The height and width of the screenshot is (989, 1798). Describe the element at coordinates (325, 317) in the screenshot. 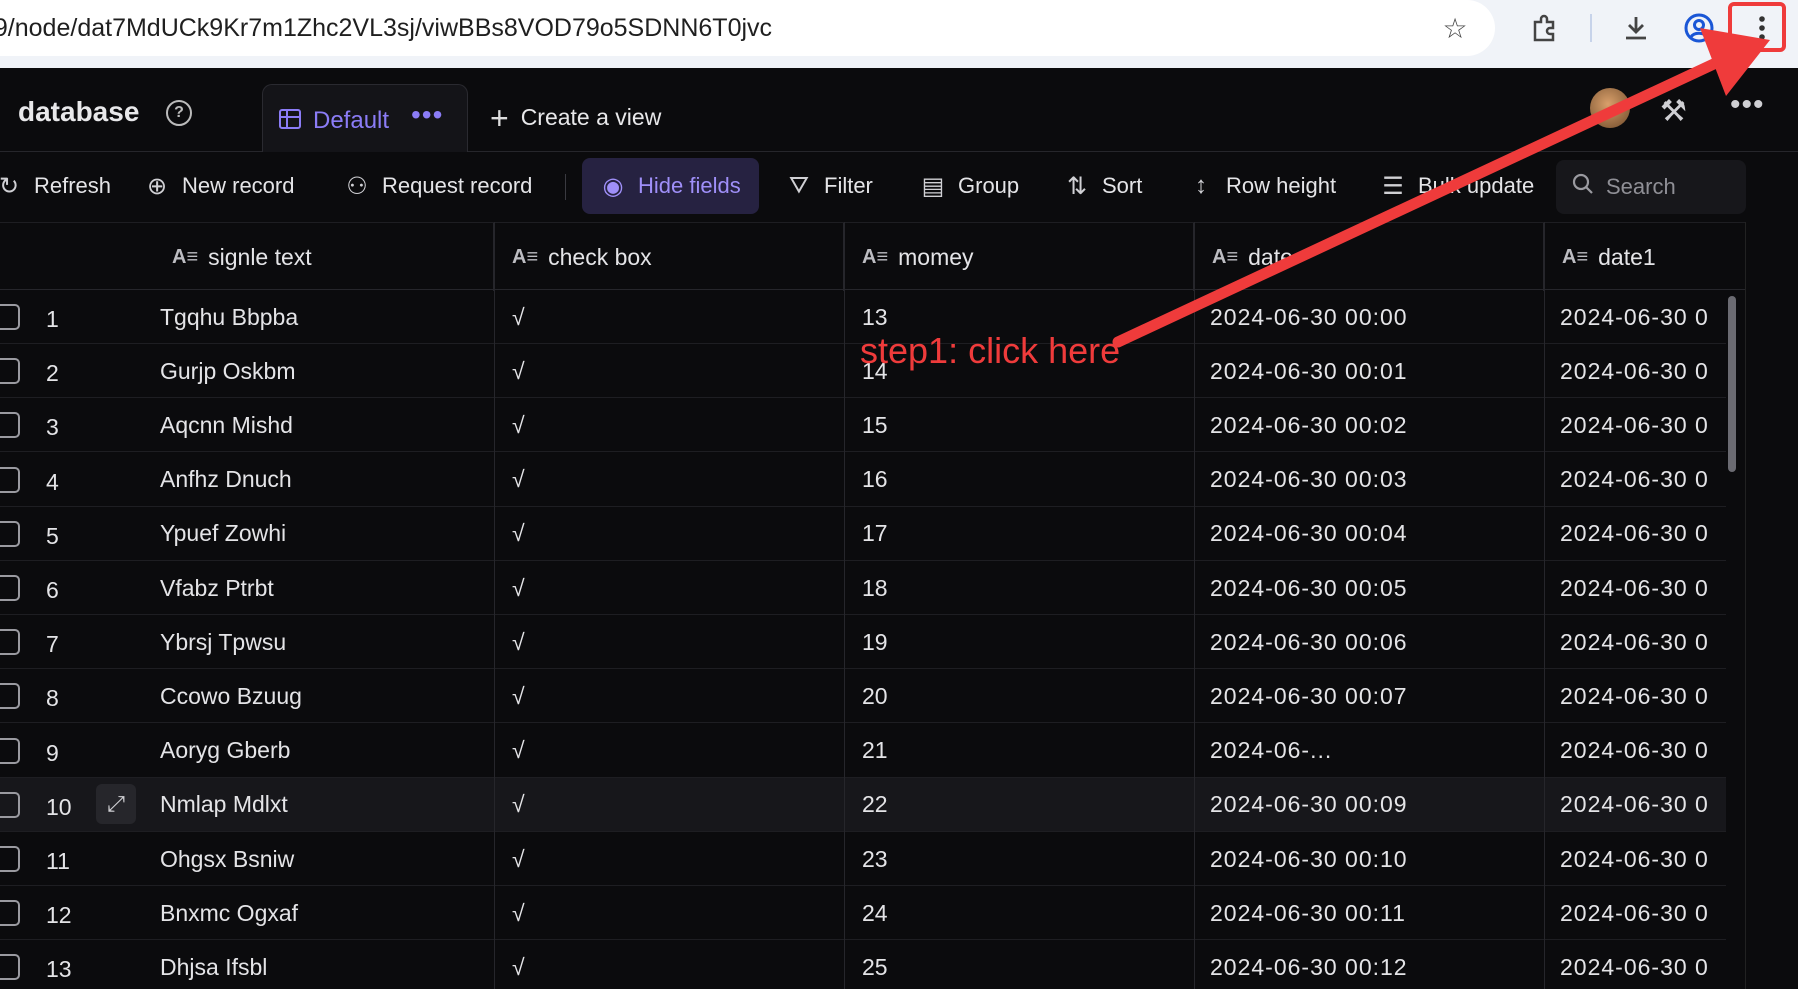

I see `cell-signle-text: Tgqhu Bbpba` at that location.